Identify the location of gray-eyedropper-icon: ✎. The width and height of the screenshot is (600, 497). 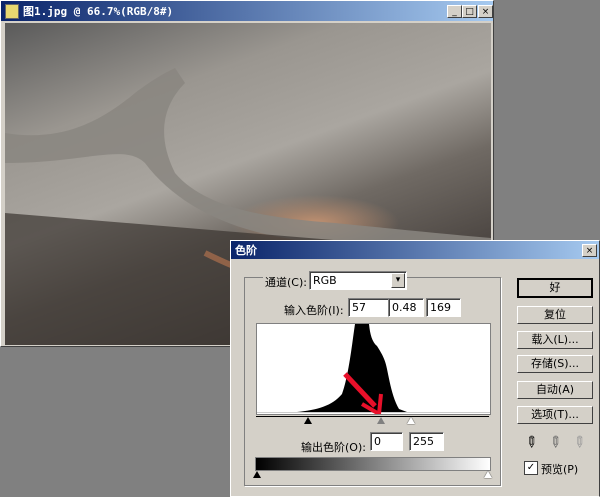
(555, 442).